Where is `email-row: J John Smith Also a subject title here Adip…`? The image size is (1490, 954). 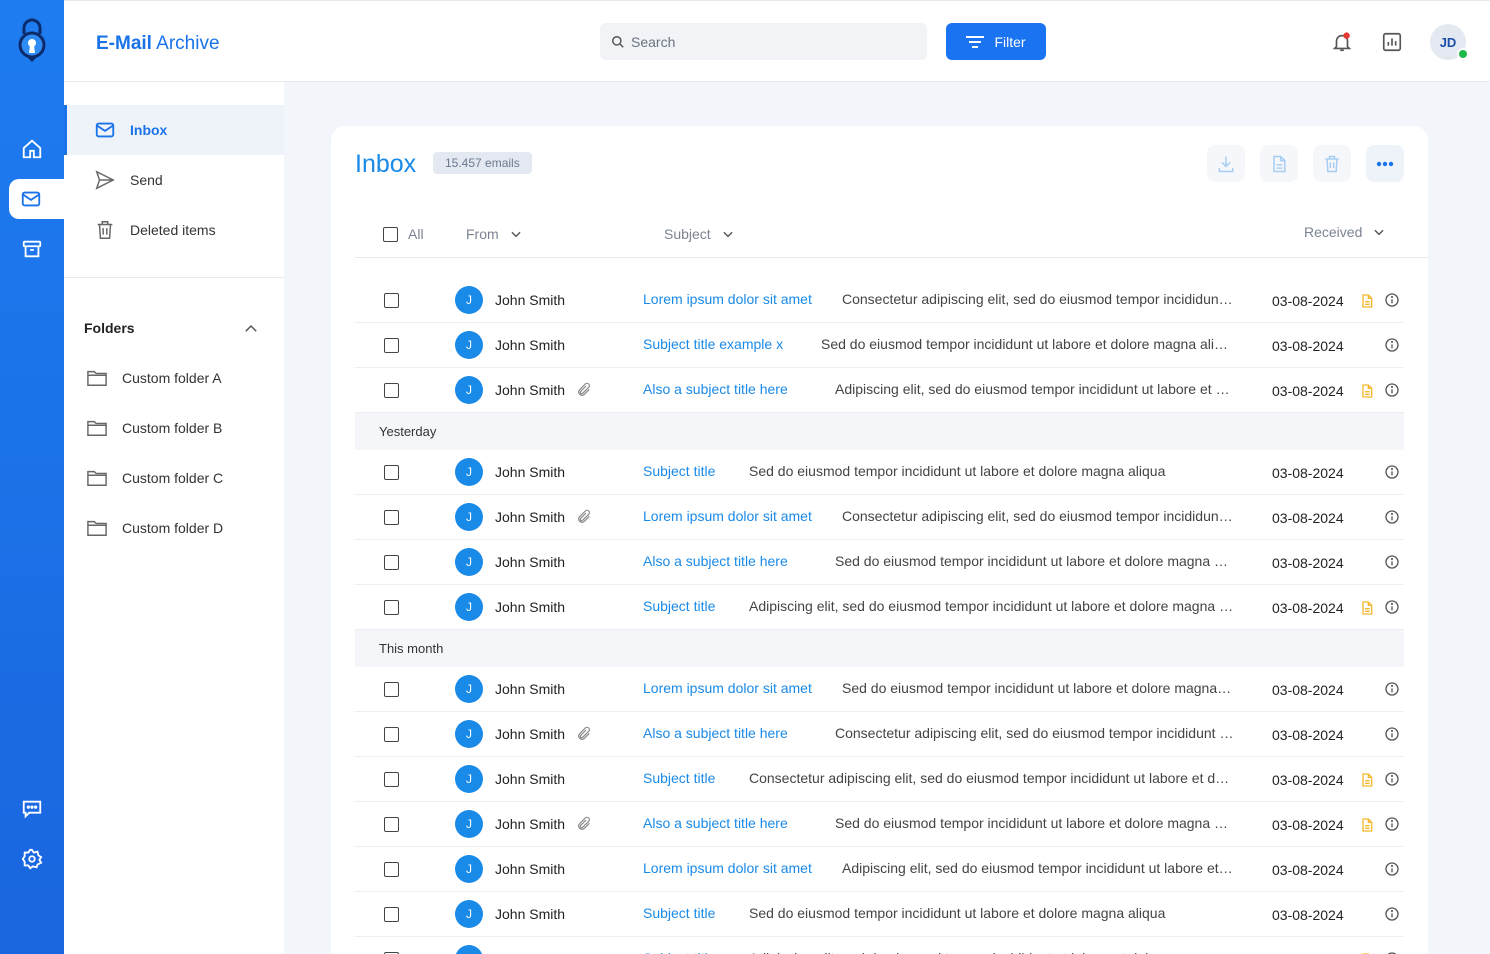 email-row: J John Smith Also a subject title here Adip… is located at coordinates (879, 390).